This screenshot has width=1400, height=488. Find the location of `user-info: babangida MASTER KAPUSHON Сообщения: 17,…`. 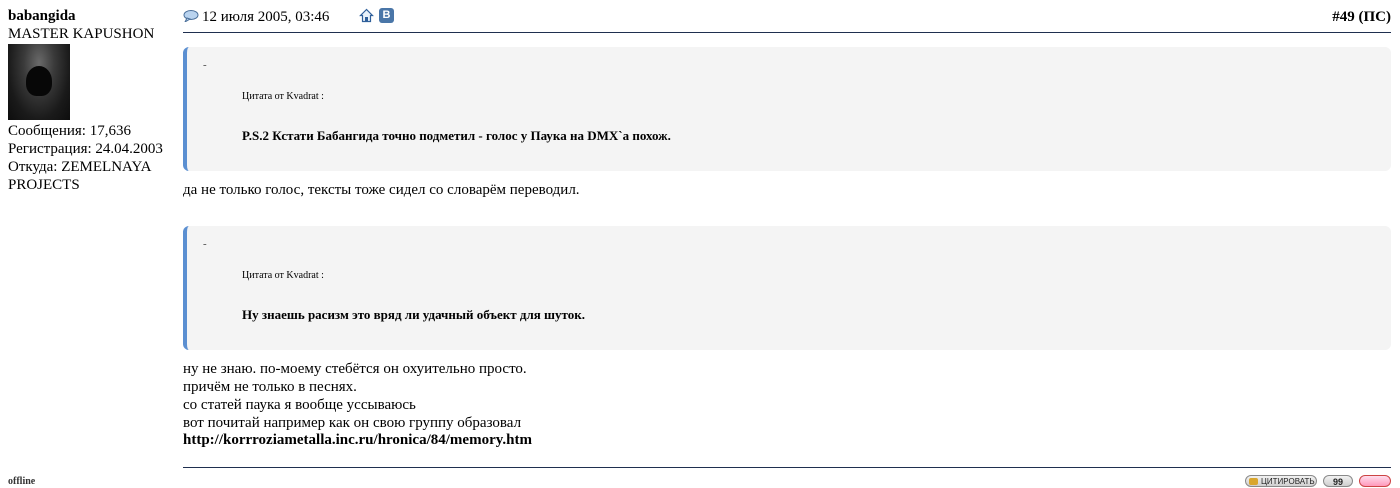

user-info: babangida MASTER KAPUSHON Сообщения: 17,… is located at coordinates (93, 100).